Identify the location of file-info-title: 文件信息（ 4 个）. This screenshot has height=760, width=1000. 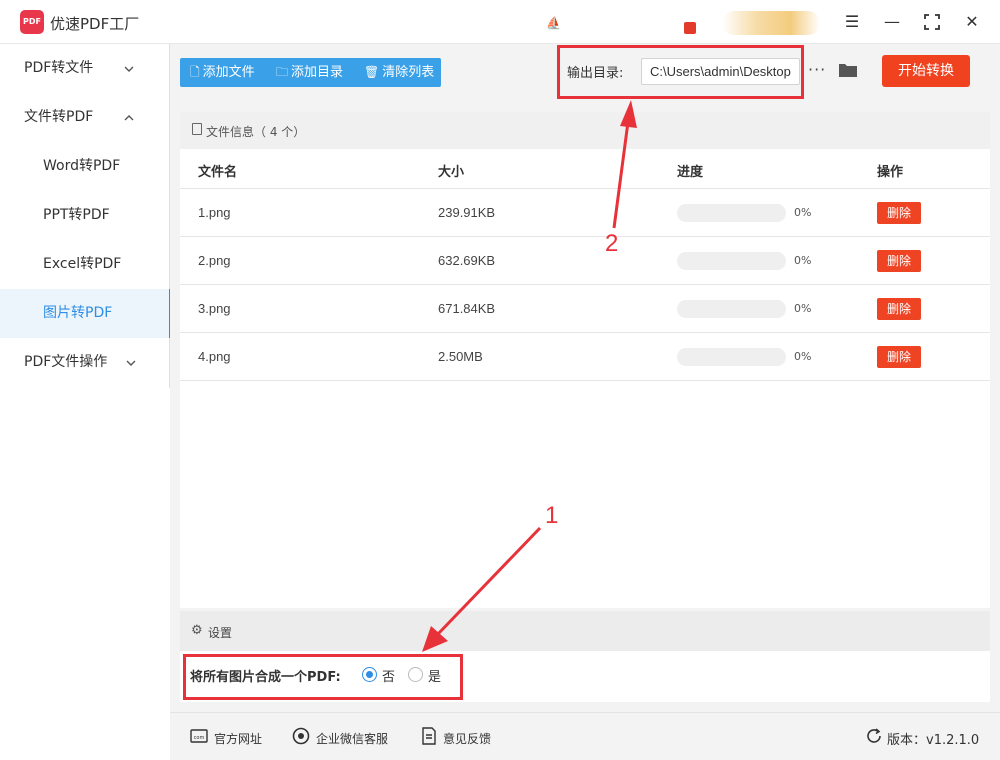
(256, 132).